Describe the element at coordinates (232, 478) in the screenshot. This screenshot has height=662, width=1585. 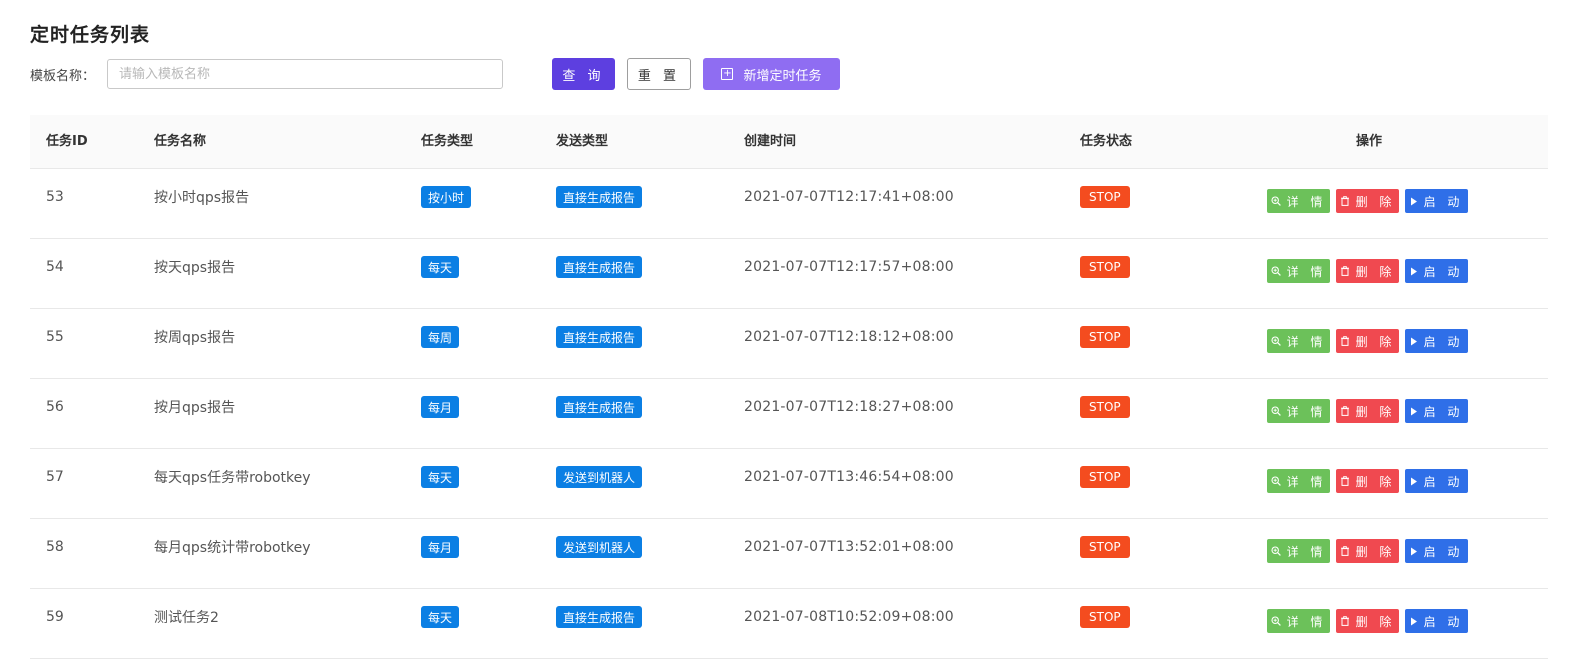
I see `task-name: 每天qps任务带robotkey` at that location.